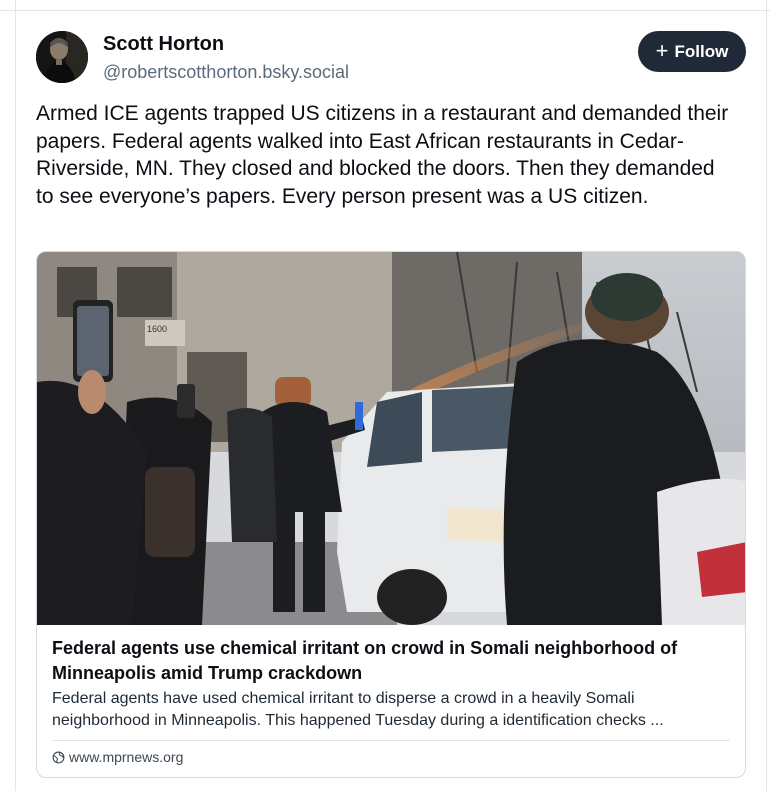 This screenshot has height=791, width=770. Describe the element at coordinates (62, 57) in the screenshot. I see `avatar` at that location.